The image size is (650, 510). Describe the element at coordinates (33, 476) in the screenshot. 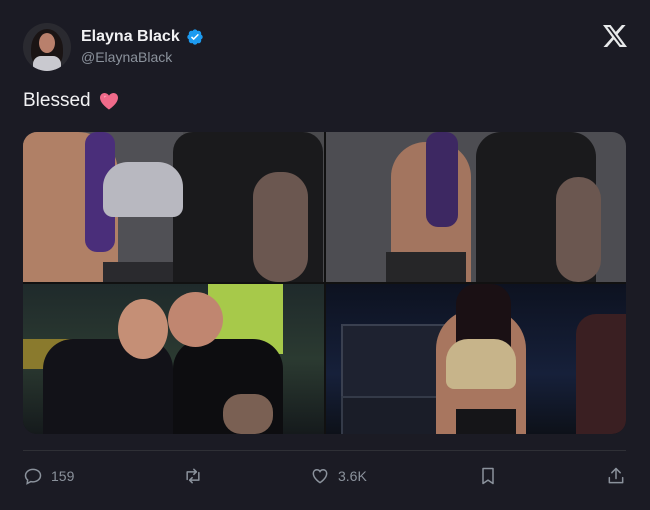

I see `reply-icon` at that location.